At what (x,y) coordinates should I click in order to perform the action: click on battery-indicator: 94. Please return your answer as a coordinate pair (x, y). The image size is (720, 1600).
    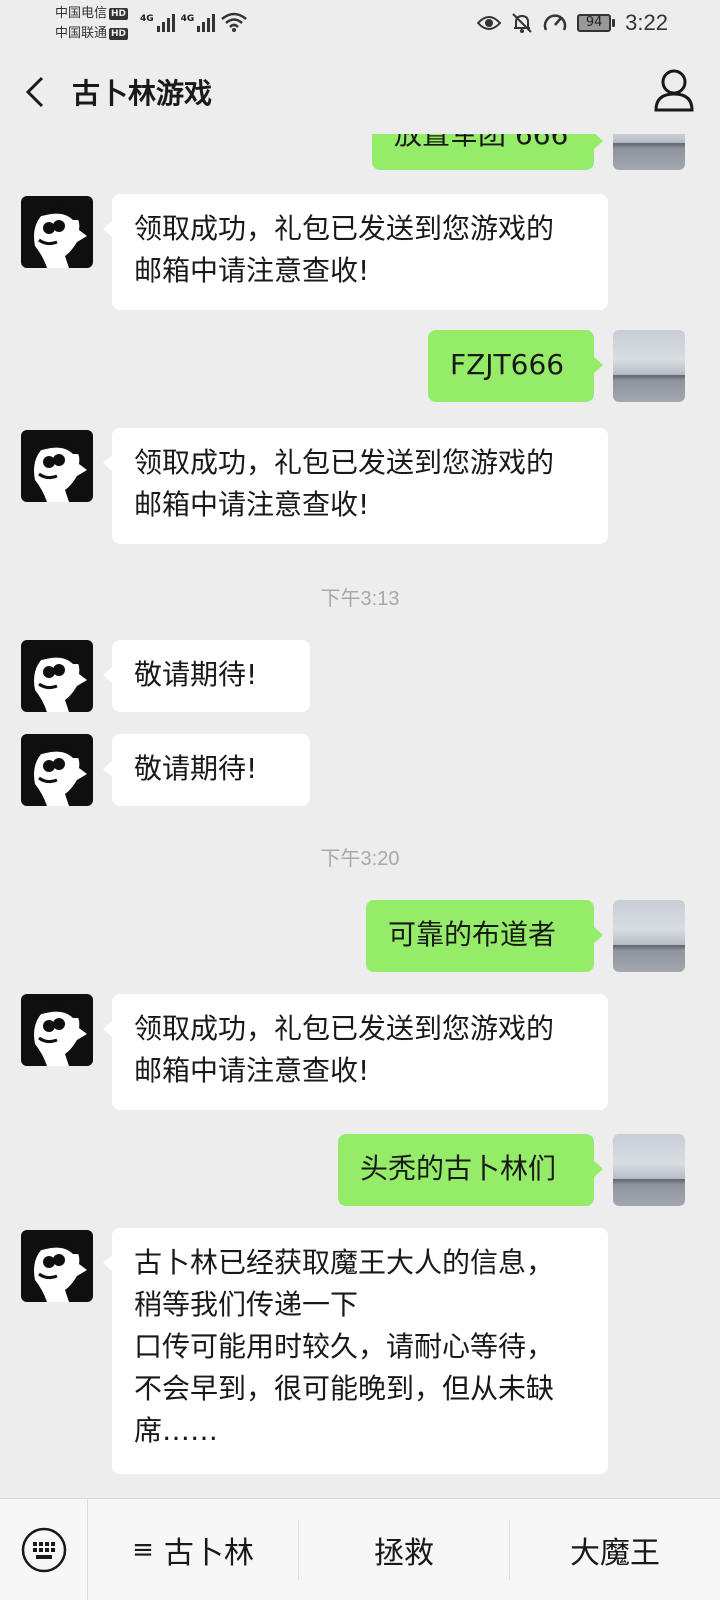
    Looking at the image, I should click on (596, 23).